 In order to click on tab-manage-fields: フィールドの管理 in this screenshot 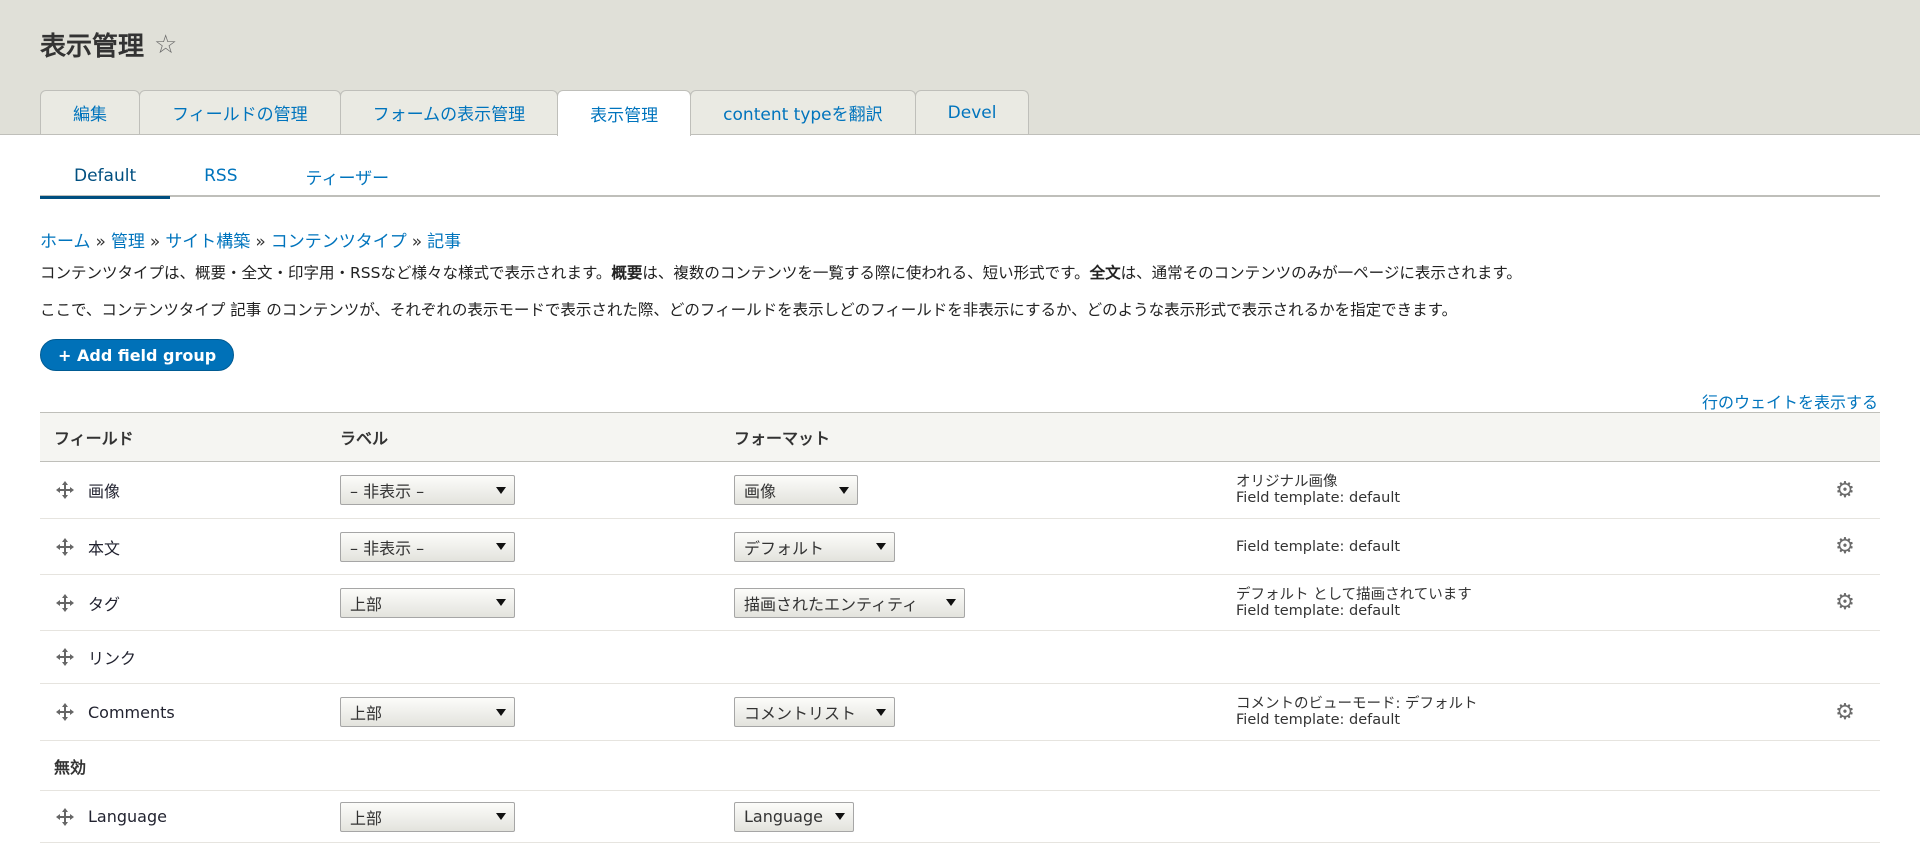, I will do `click(240, 112)`.